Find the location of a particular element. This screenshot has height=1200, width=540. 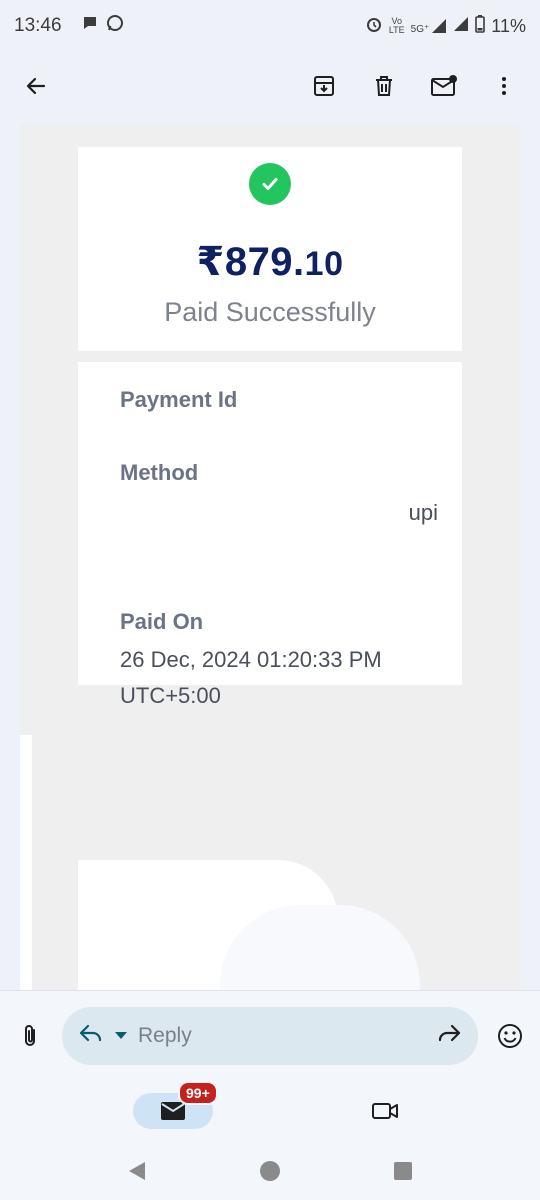

alarm-icon is located at coordinates (374, 26).